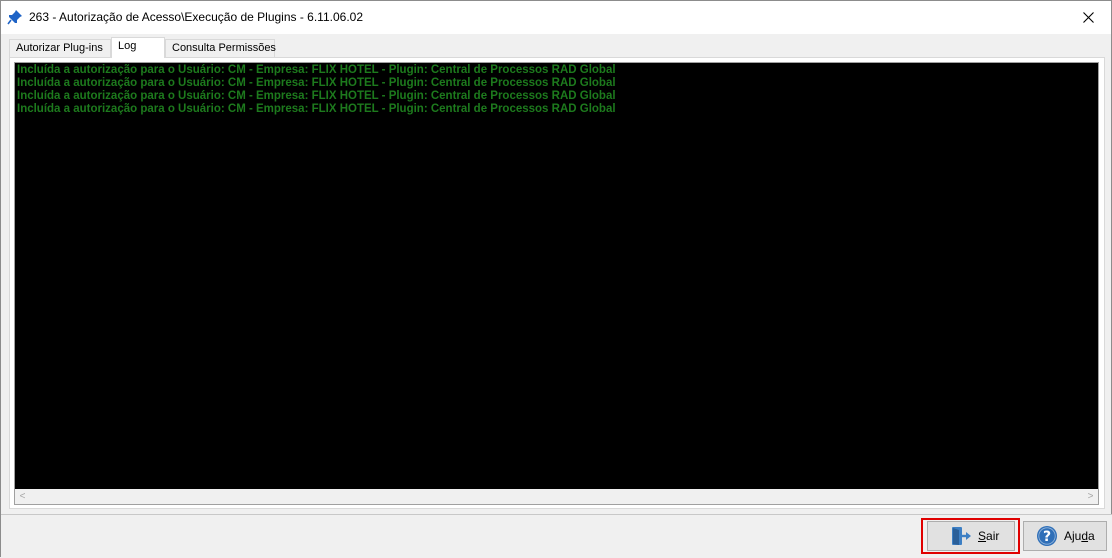 This screenshot has width=1112, height=558. Describe the element at coordinates (556, 496) in the screenshot. I see `horizontal-scrollbar: < >` at that location.